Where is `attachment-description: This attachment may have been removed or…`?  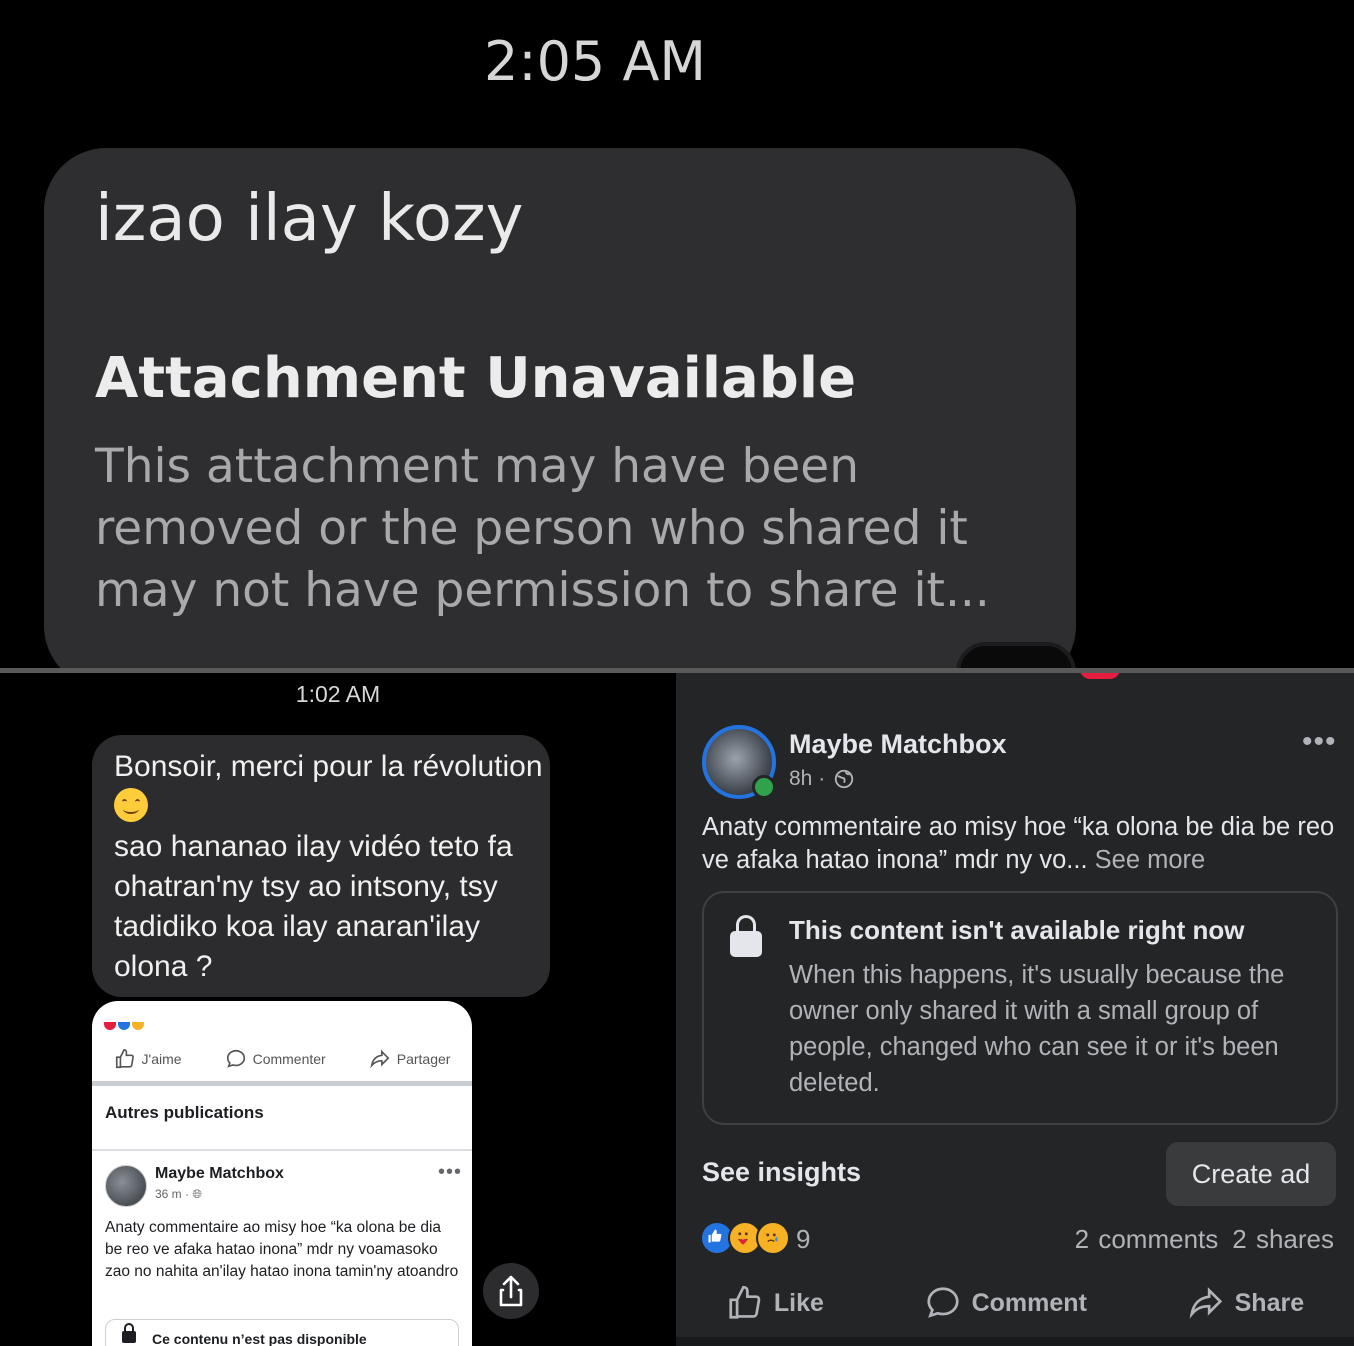
attachment-description: This attachment may have been removed or… is located at coordinates (542, 528).